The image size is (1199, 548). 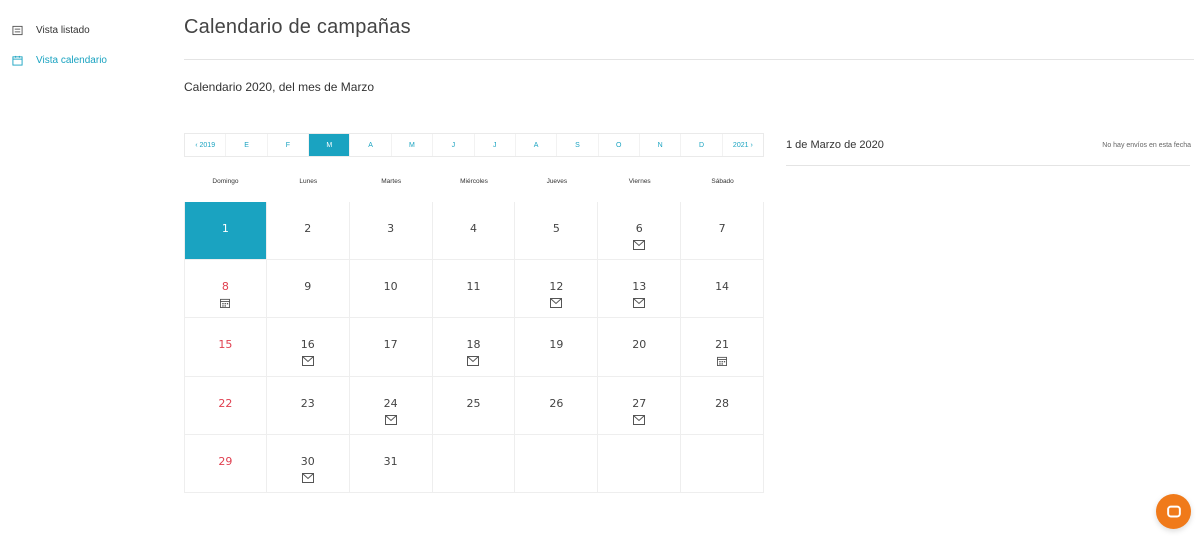 What do you see at coordinates (390, 403) in the screenshot?
I see `day-number: 24` at bounding box center [390, 403].